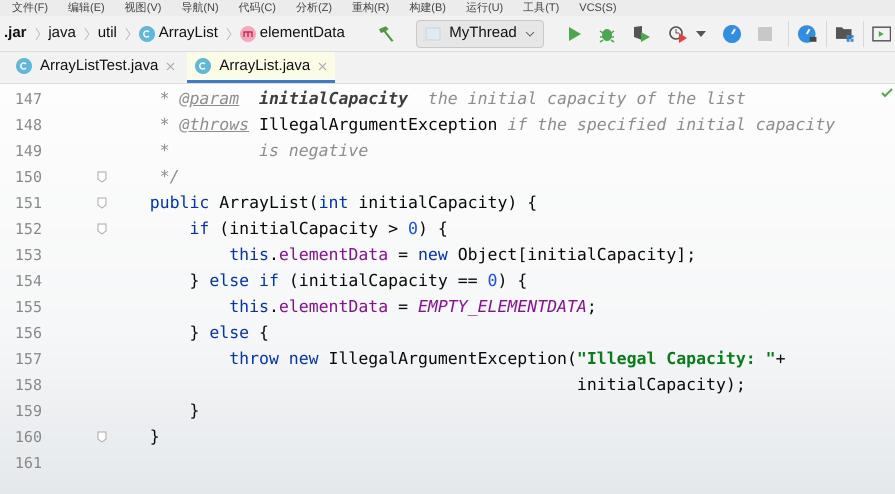  I want to click on window-icon, so click(433, 34).